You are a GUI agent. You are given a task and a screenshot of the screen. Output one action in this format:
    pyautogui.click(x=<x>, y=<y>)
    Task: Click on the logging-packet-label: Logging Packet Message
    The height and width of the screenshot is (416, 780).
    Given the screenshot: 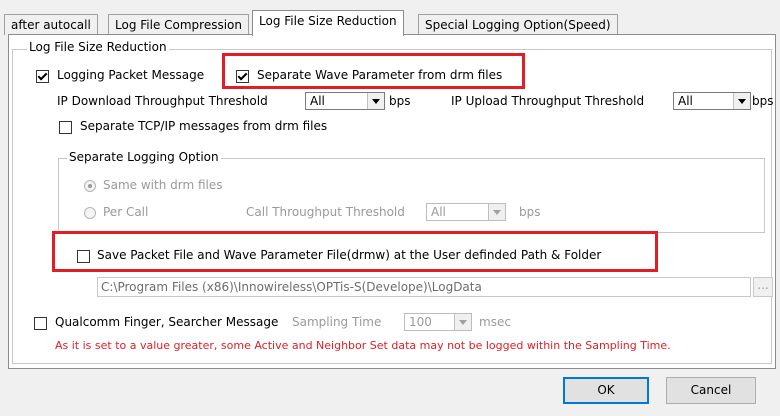 What is the action you would take?
    pyautogui.click(x=131, y=75)
    